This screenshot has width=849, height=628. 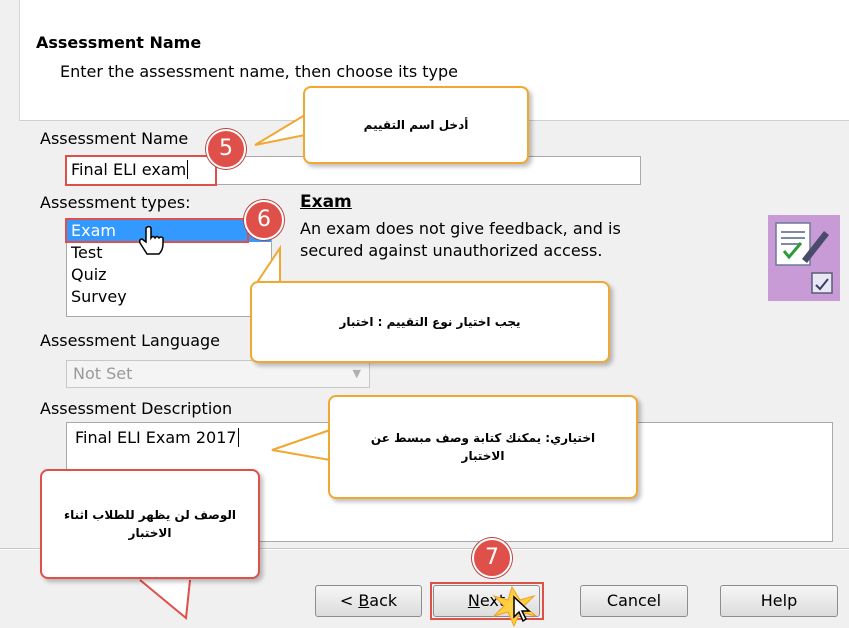 What do you see at coordinates (264, 220) in the screenshot?
I see `step-badge-6: 6` at bounding box center [264, 220].